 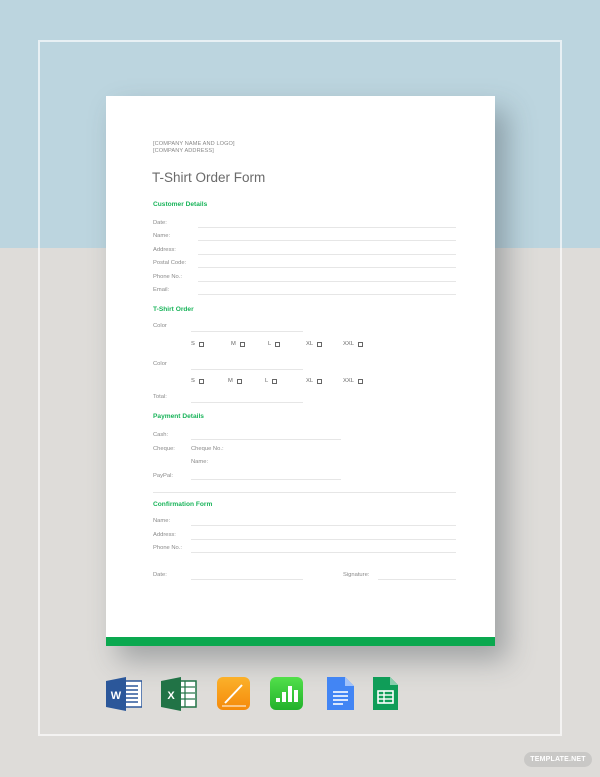 I want to click on numbers-icon, so click(x=288, y=694).